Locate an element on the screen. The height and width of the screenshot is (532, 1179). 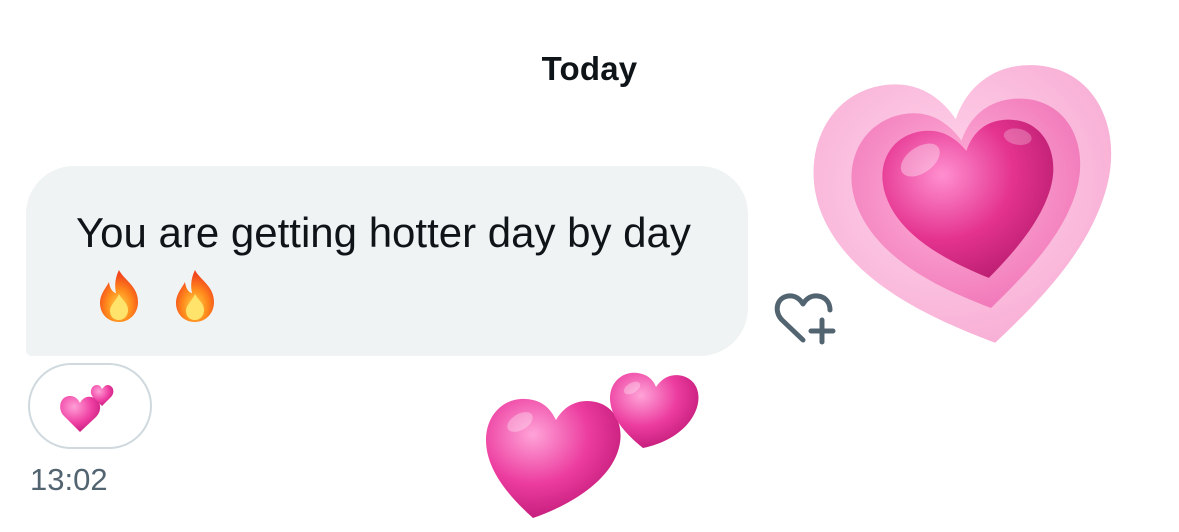
two-hearts-effect-icon is located at coordinates (592, 445).